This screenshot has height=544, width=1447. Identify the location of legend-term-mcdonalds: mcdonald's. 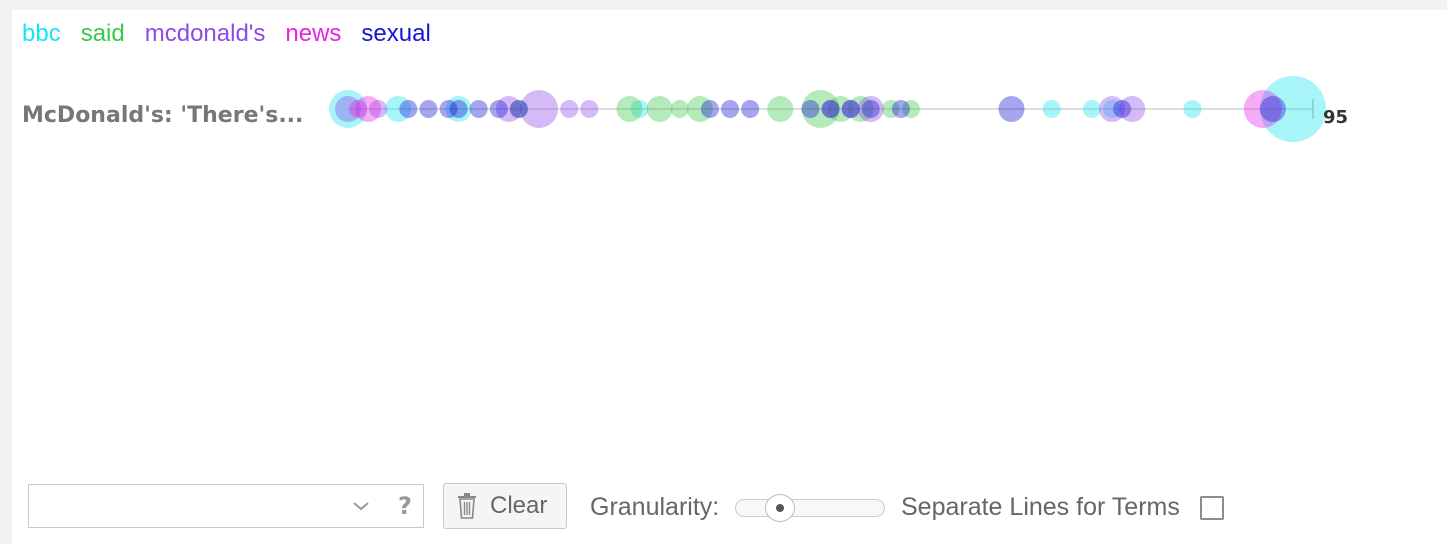
(205, 37).